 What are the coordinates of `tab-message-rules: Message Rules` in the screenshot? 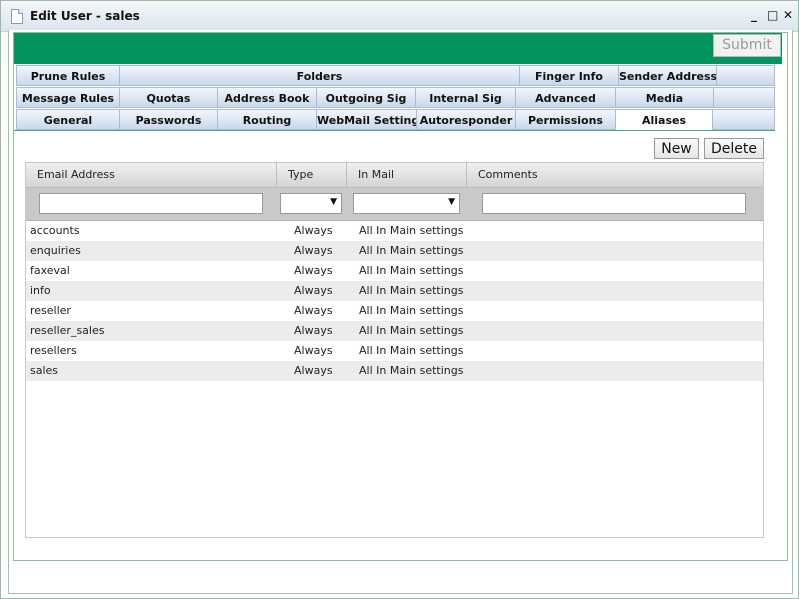 It's located at (68, 97).